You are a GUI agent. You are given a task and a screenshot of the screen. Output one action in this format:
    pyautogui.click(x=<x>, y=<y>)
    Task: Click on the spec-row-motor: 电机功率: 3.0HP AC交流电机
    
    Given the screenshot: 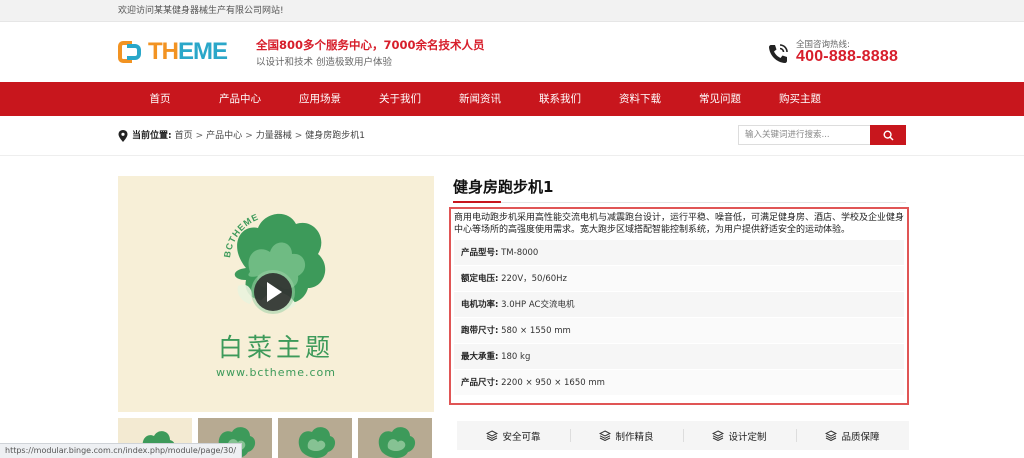 What is the action you would take?
    pyautogui.click(x=679, y=305)
    